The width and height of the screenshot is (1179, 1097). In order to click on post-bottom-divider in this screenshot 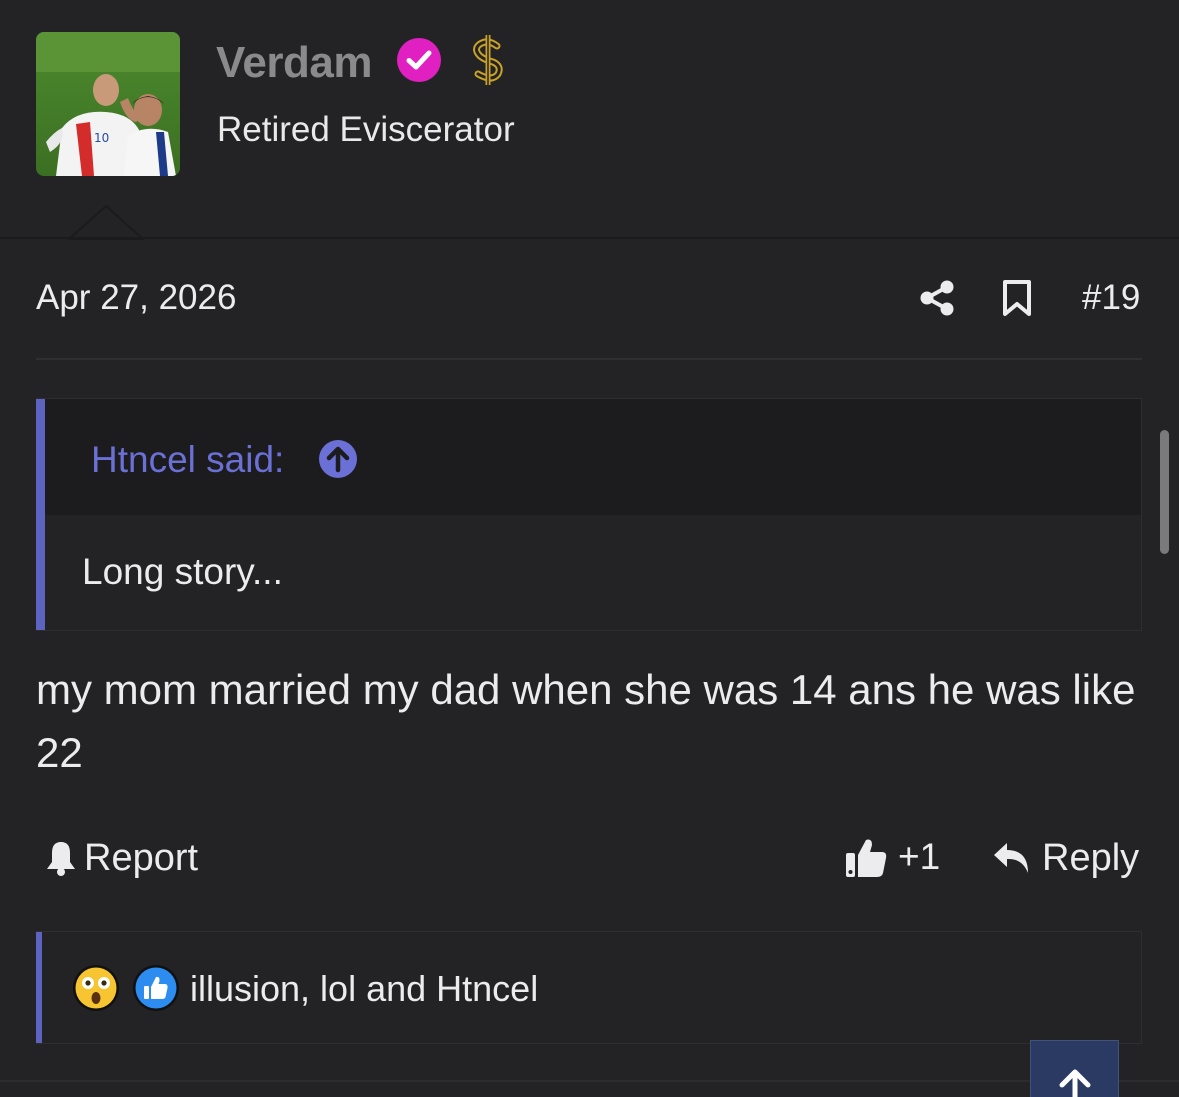, I will do `click(589, 1081)`.